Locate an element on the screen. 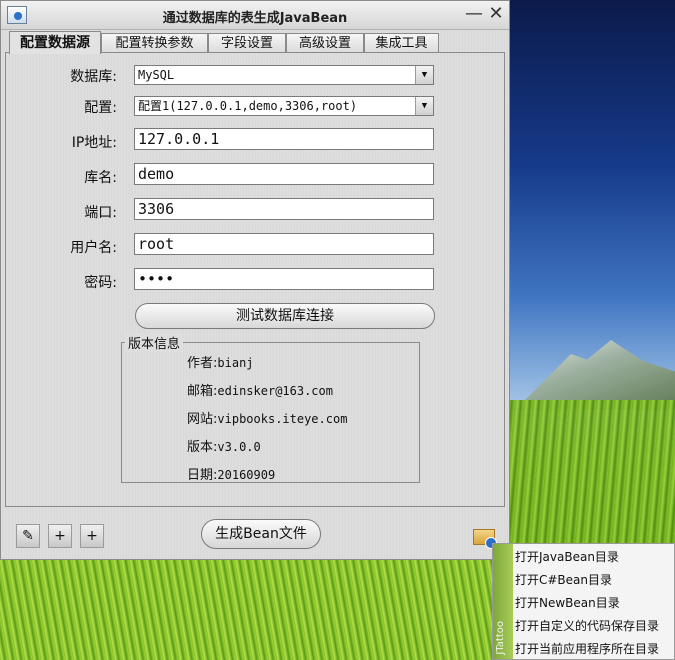 This screenshot has height=660, width=675. date-label: 日期: is located at coordinates (202, 475).